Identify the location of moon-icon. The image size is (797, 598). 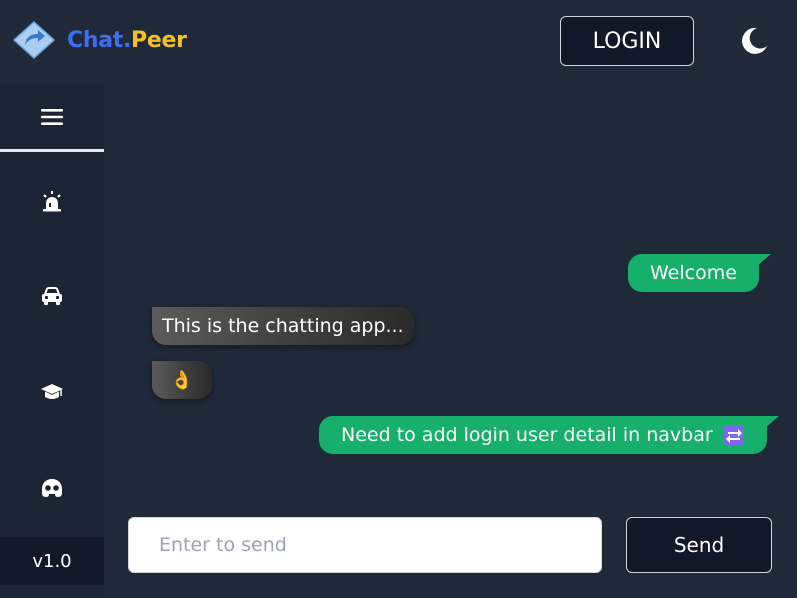
(754, 41).